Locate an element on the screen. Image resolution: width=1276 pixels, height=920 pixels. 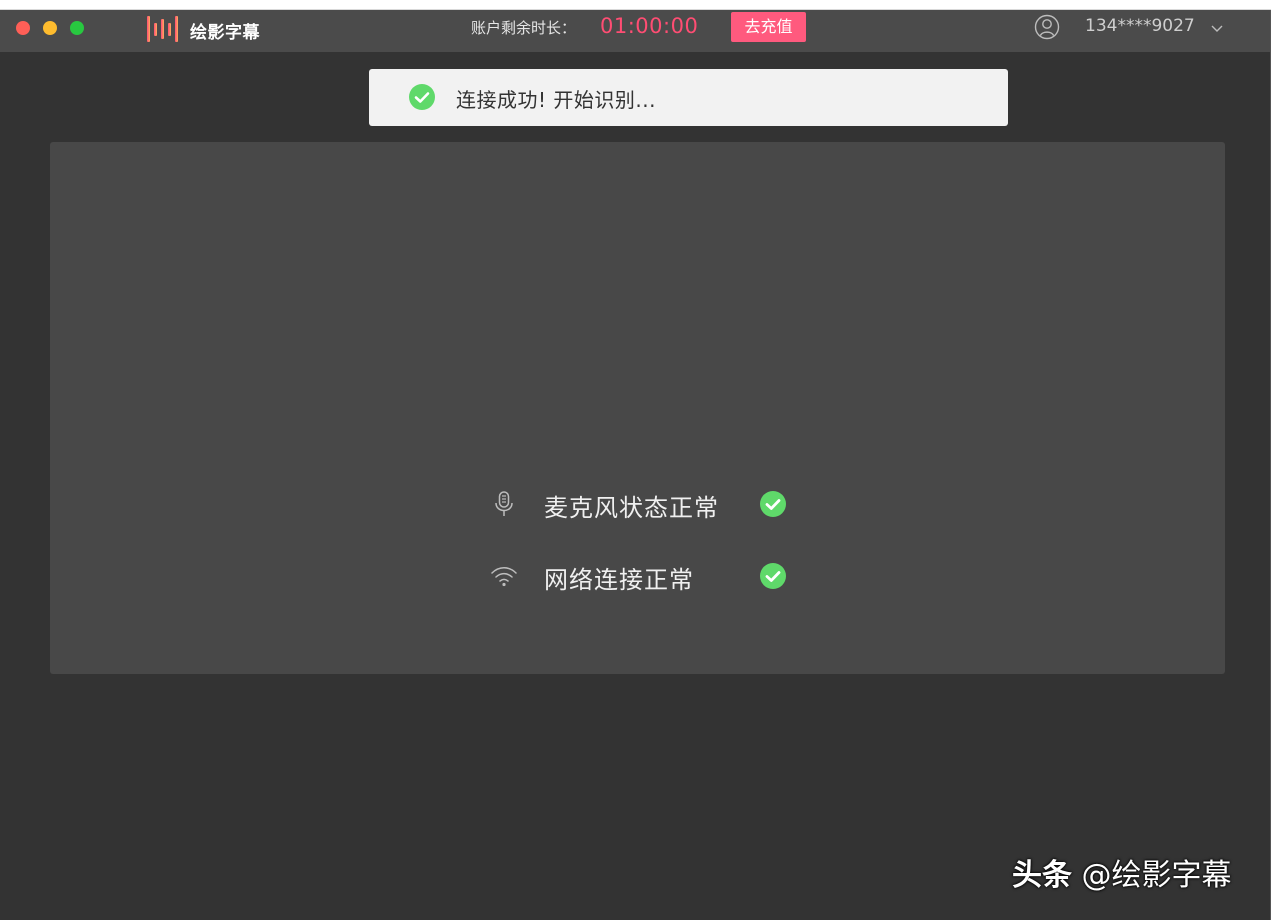
microphone-status-label: 麦克风状态正常 is located at coordinates (631, 505).